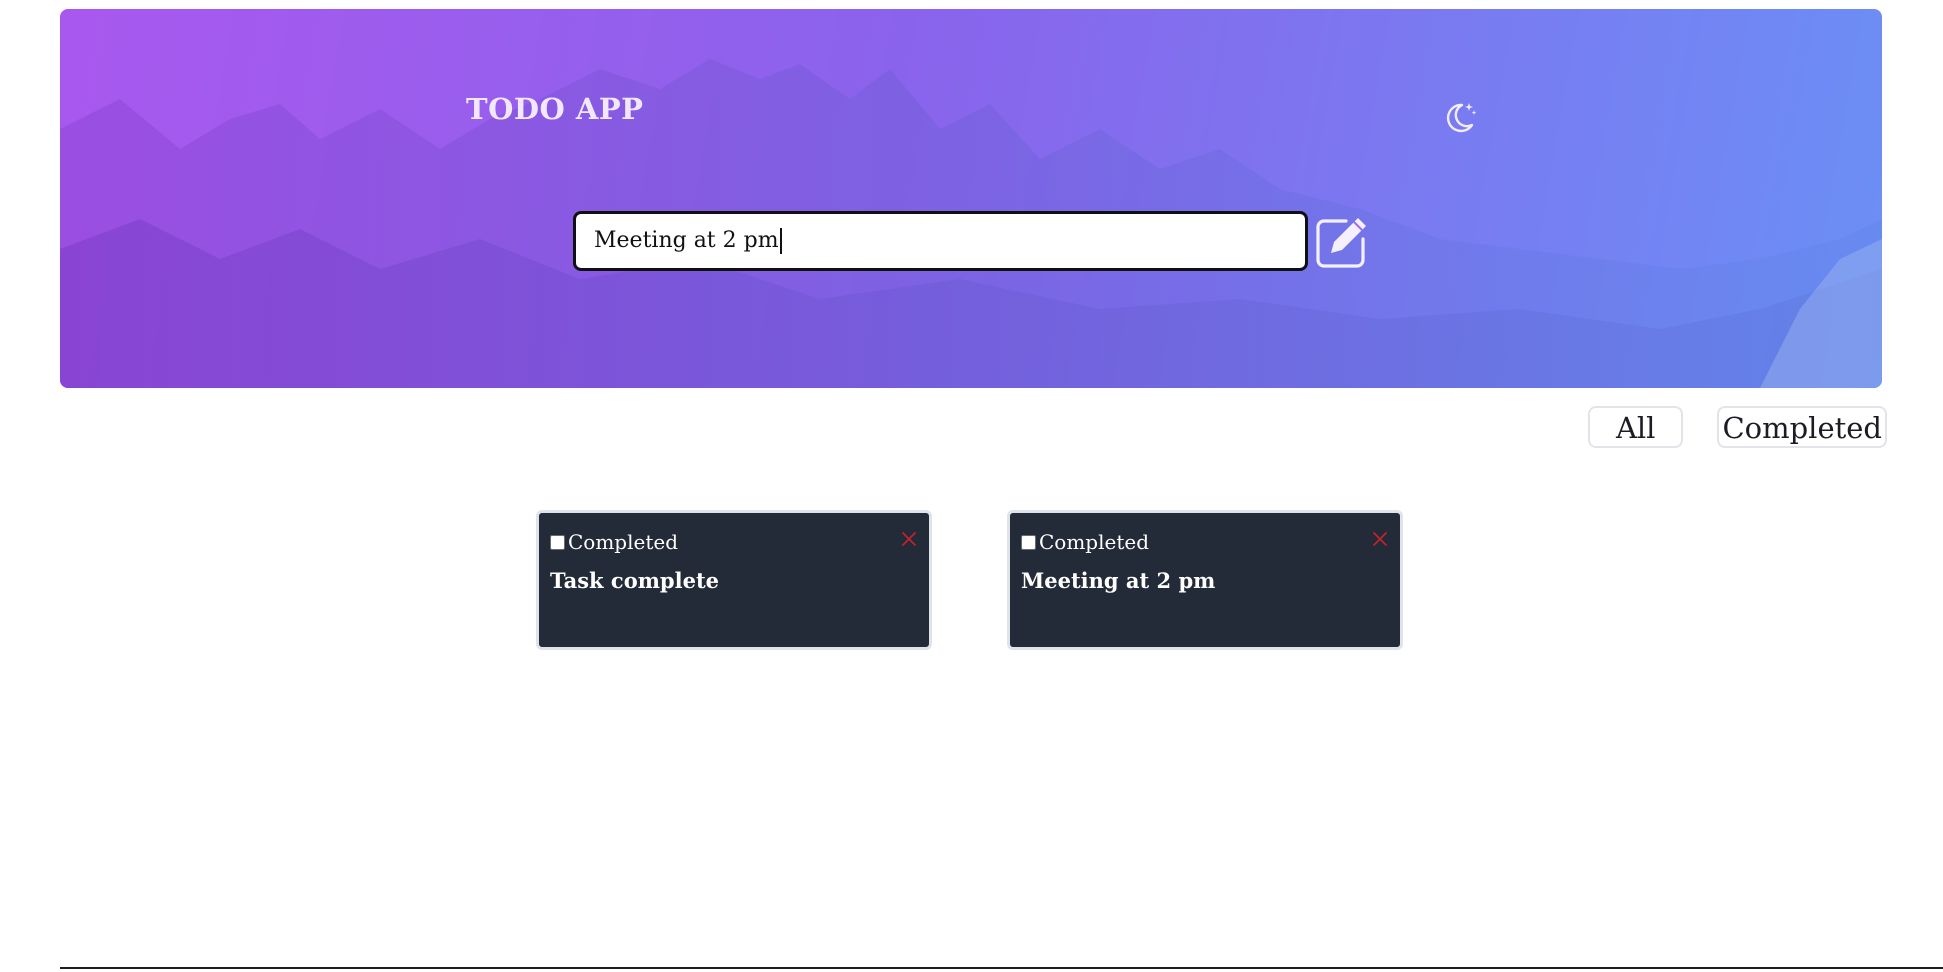 This screenshot has width=1943, height=972. What do you see at coordinates (686, 240) in the screenshot?
I see `task-input-value: Meeting at 2 pm` at bounding box center [686, 240].